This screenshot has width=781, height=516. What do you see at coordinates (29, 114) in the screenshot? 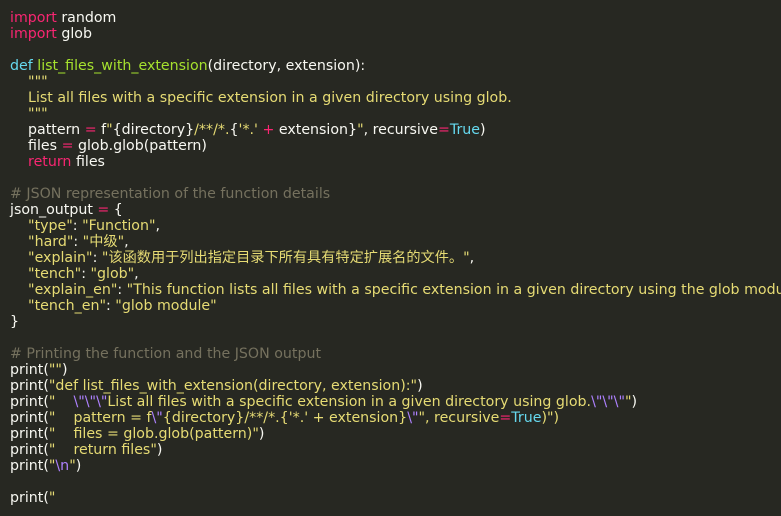
I see `code-token-str: """` at bounding box center [29, 114].